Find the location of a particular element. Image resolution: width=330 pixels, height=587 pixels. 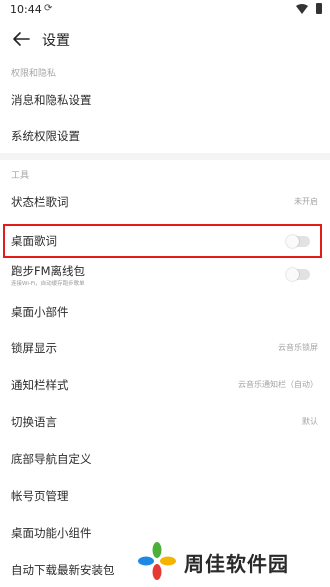

arrow-left-icon is located at coordinates (21, 39).